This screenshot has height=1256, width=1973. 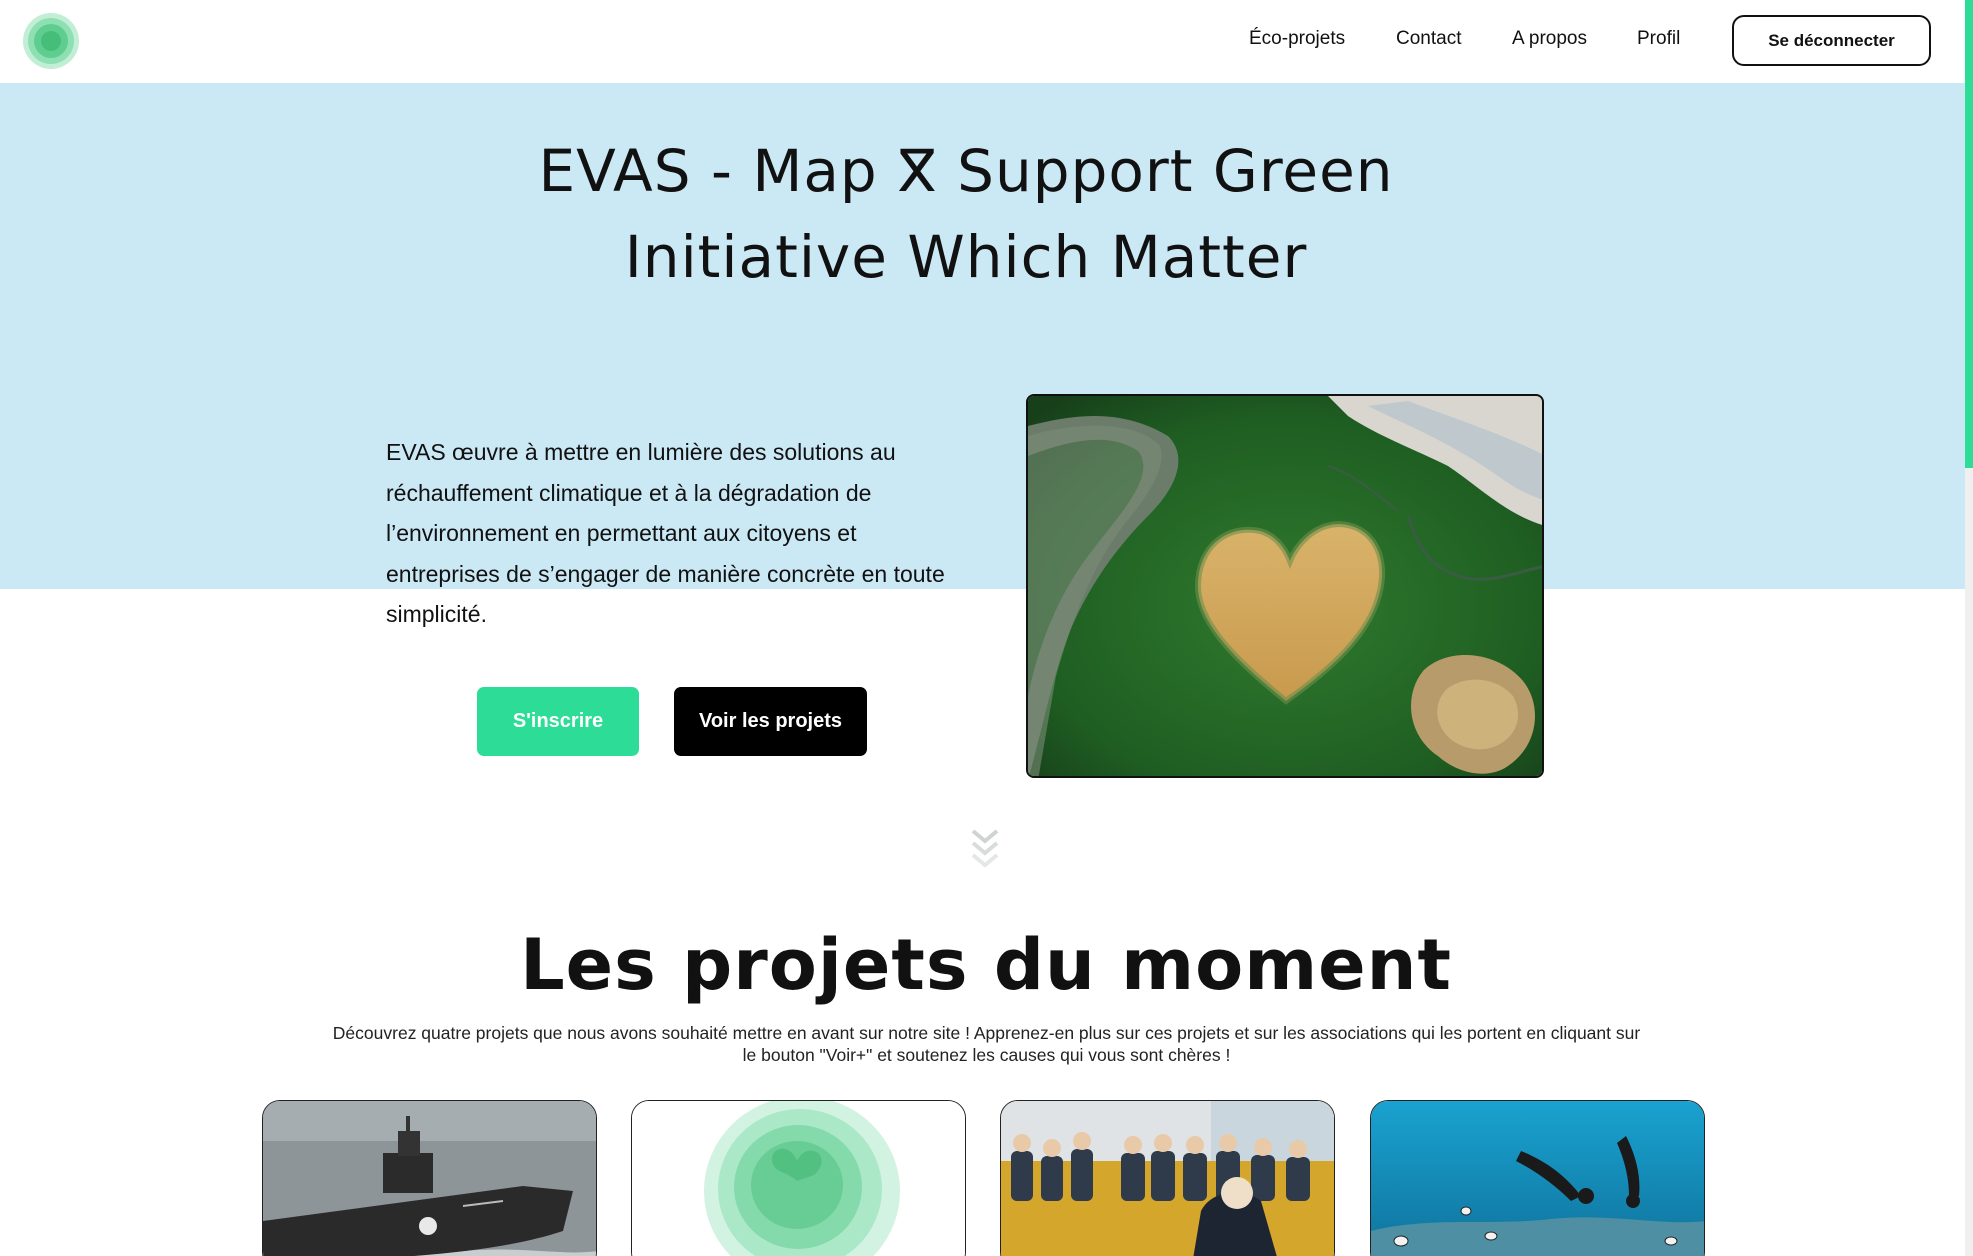 What do you see at coordinates (51, 41) in the screenshot?
I see `evas-logo` at bounding box center [51, 41].